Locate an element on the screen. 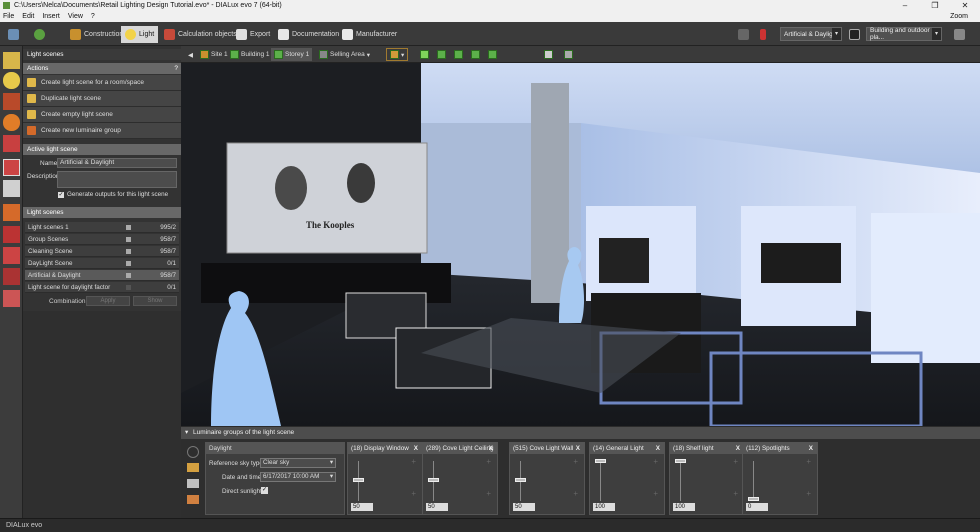  breadcrumb-storey: Storey 1 is located at coordinates (292, 54).